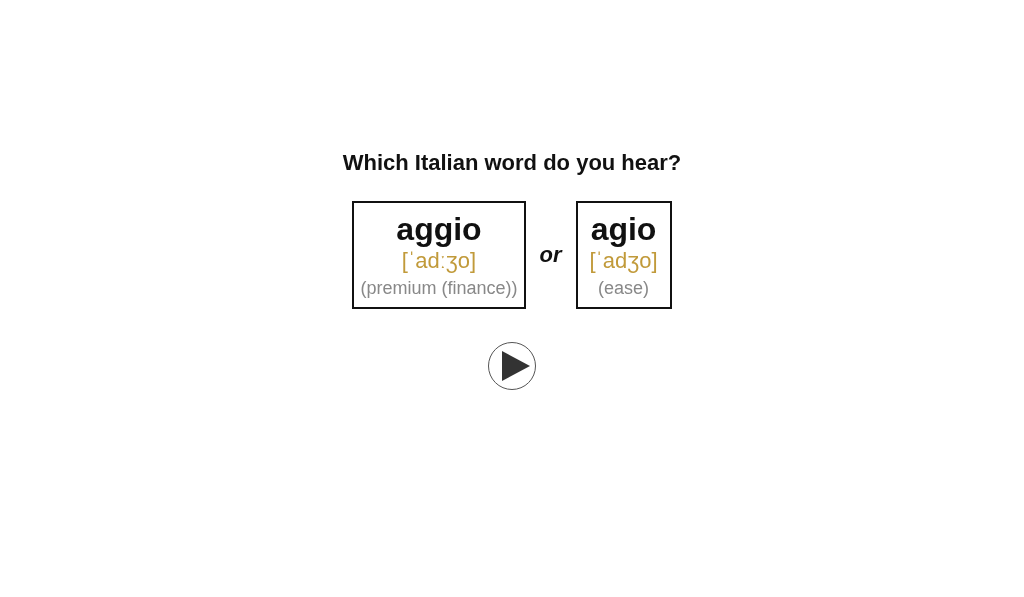 This screenshot has width=1024, height=597. Describe the element at coordinates (439, 288) in the screenshot. I see `meaning-text: (premium (finance))` at that location.